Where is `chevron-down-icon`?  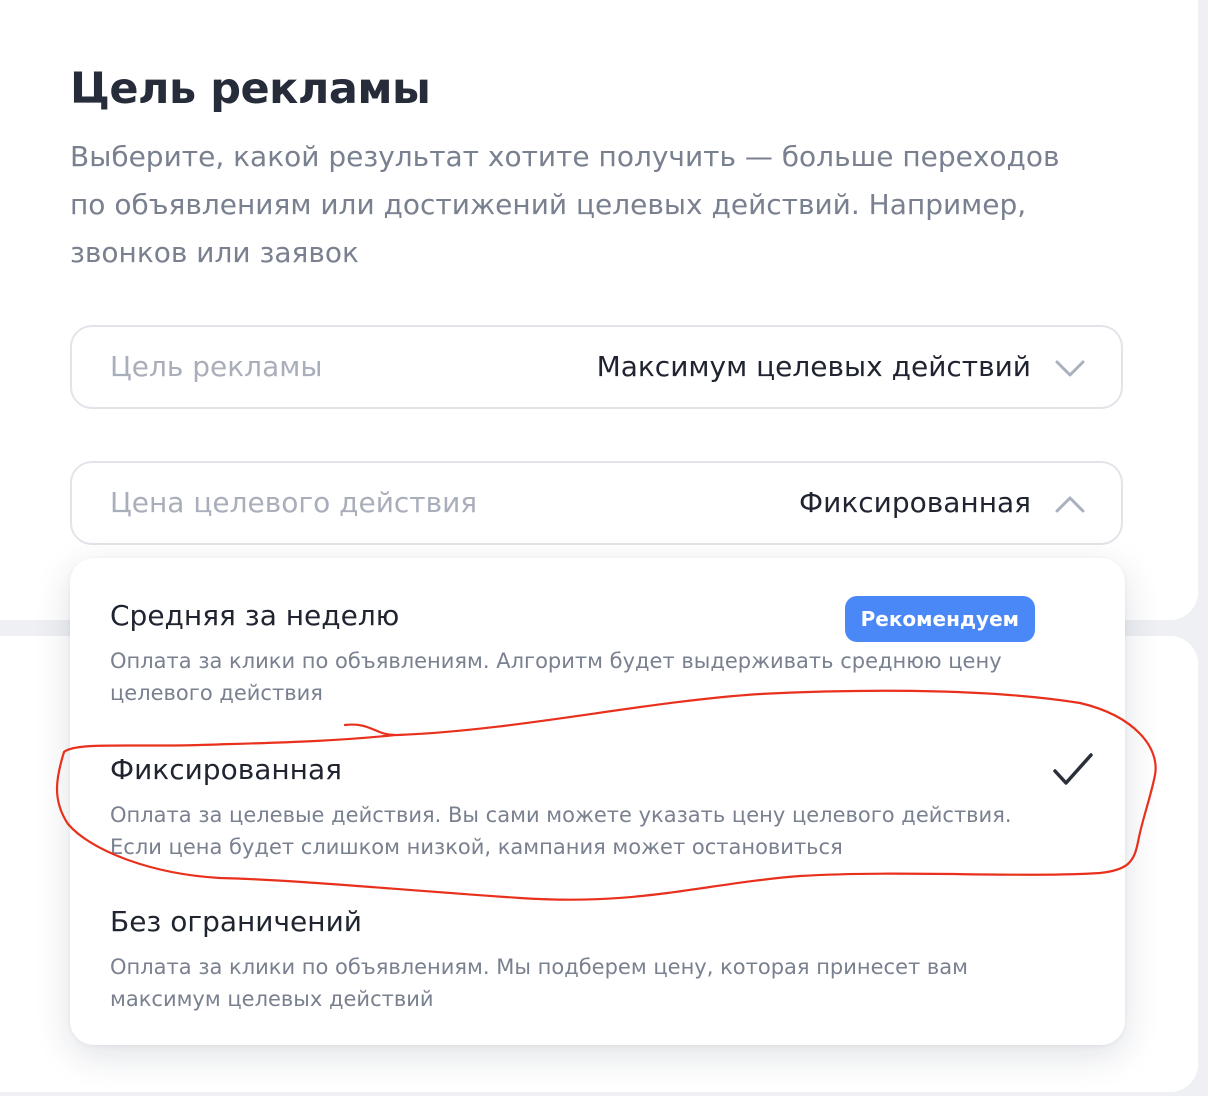 chevron-down-icon is located at coordinates (1070, 368).